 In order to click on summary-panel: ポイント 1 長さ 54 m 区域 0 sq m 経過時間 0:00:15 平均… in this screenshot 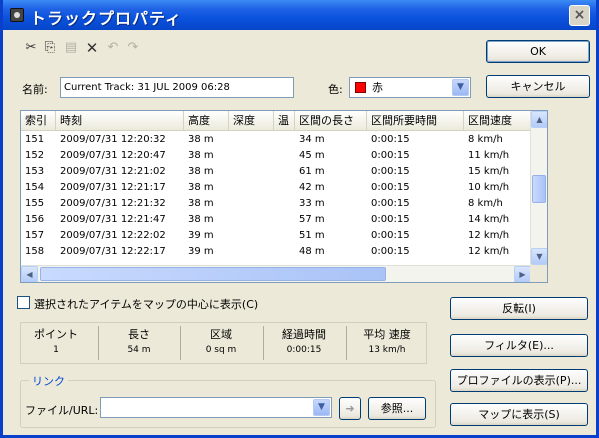, I will do `click(223, 343)`.